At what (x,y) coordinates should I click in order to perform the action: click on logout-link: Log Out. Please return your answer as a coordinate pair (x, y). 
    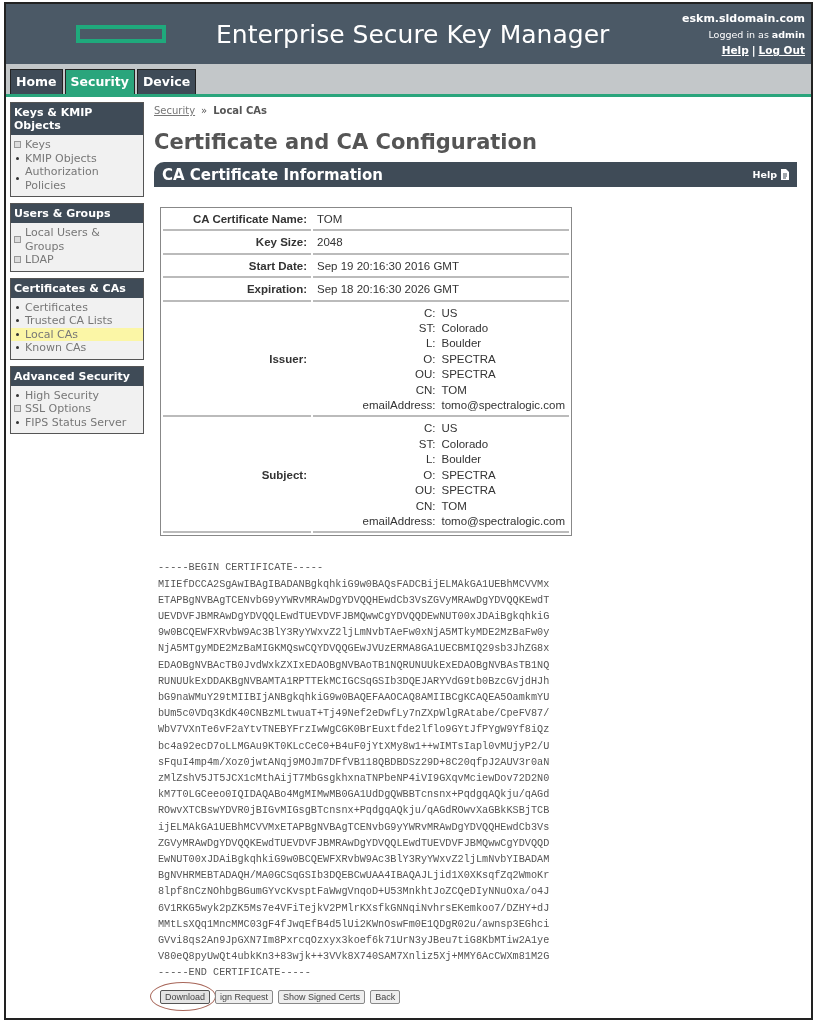
    Looking at the image, I should click on (781, 50).